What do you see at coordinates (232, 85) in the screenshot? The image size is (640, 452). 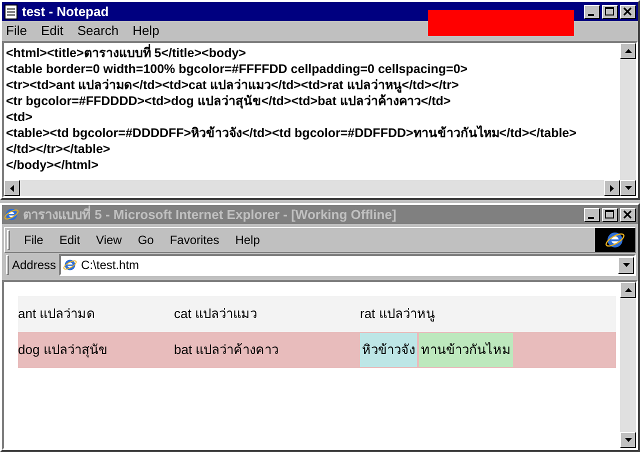 I see `code-line: <tr><td>ant แปลว่ามด</td><td>cat แปลว่าแมว</td><td>rat แปลว่าหนู</td></tr>` at bounding box center [232, 85].